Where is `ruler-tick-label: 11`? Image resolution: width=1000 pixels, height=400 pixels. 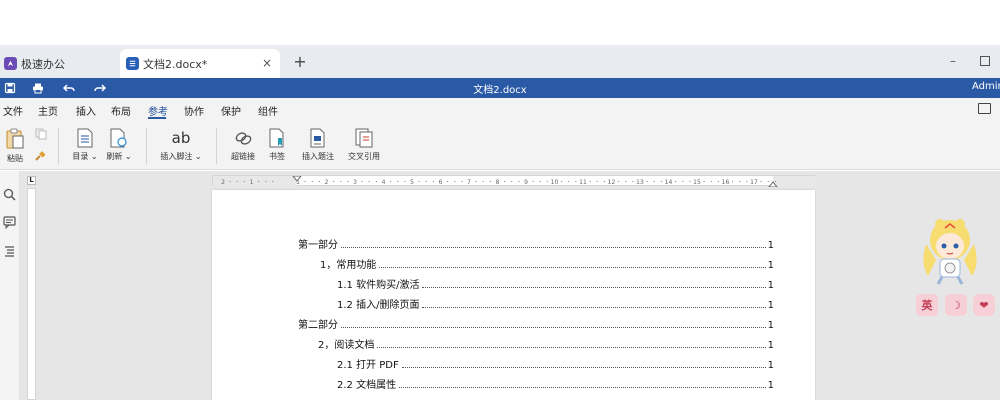 ruler-tick-label: 11 is located at coordinates (583, 182).